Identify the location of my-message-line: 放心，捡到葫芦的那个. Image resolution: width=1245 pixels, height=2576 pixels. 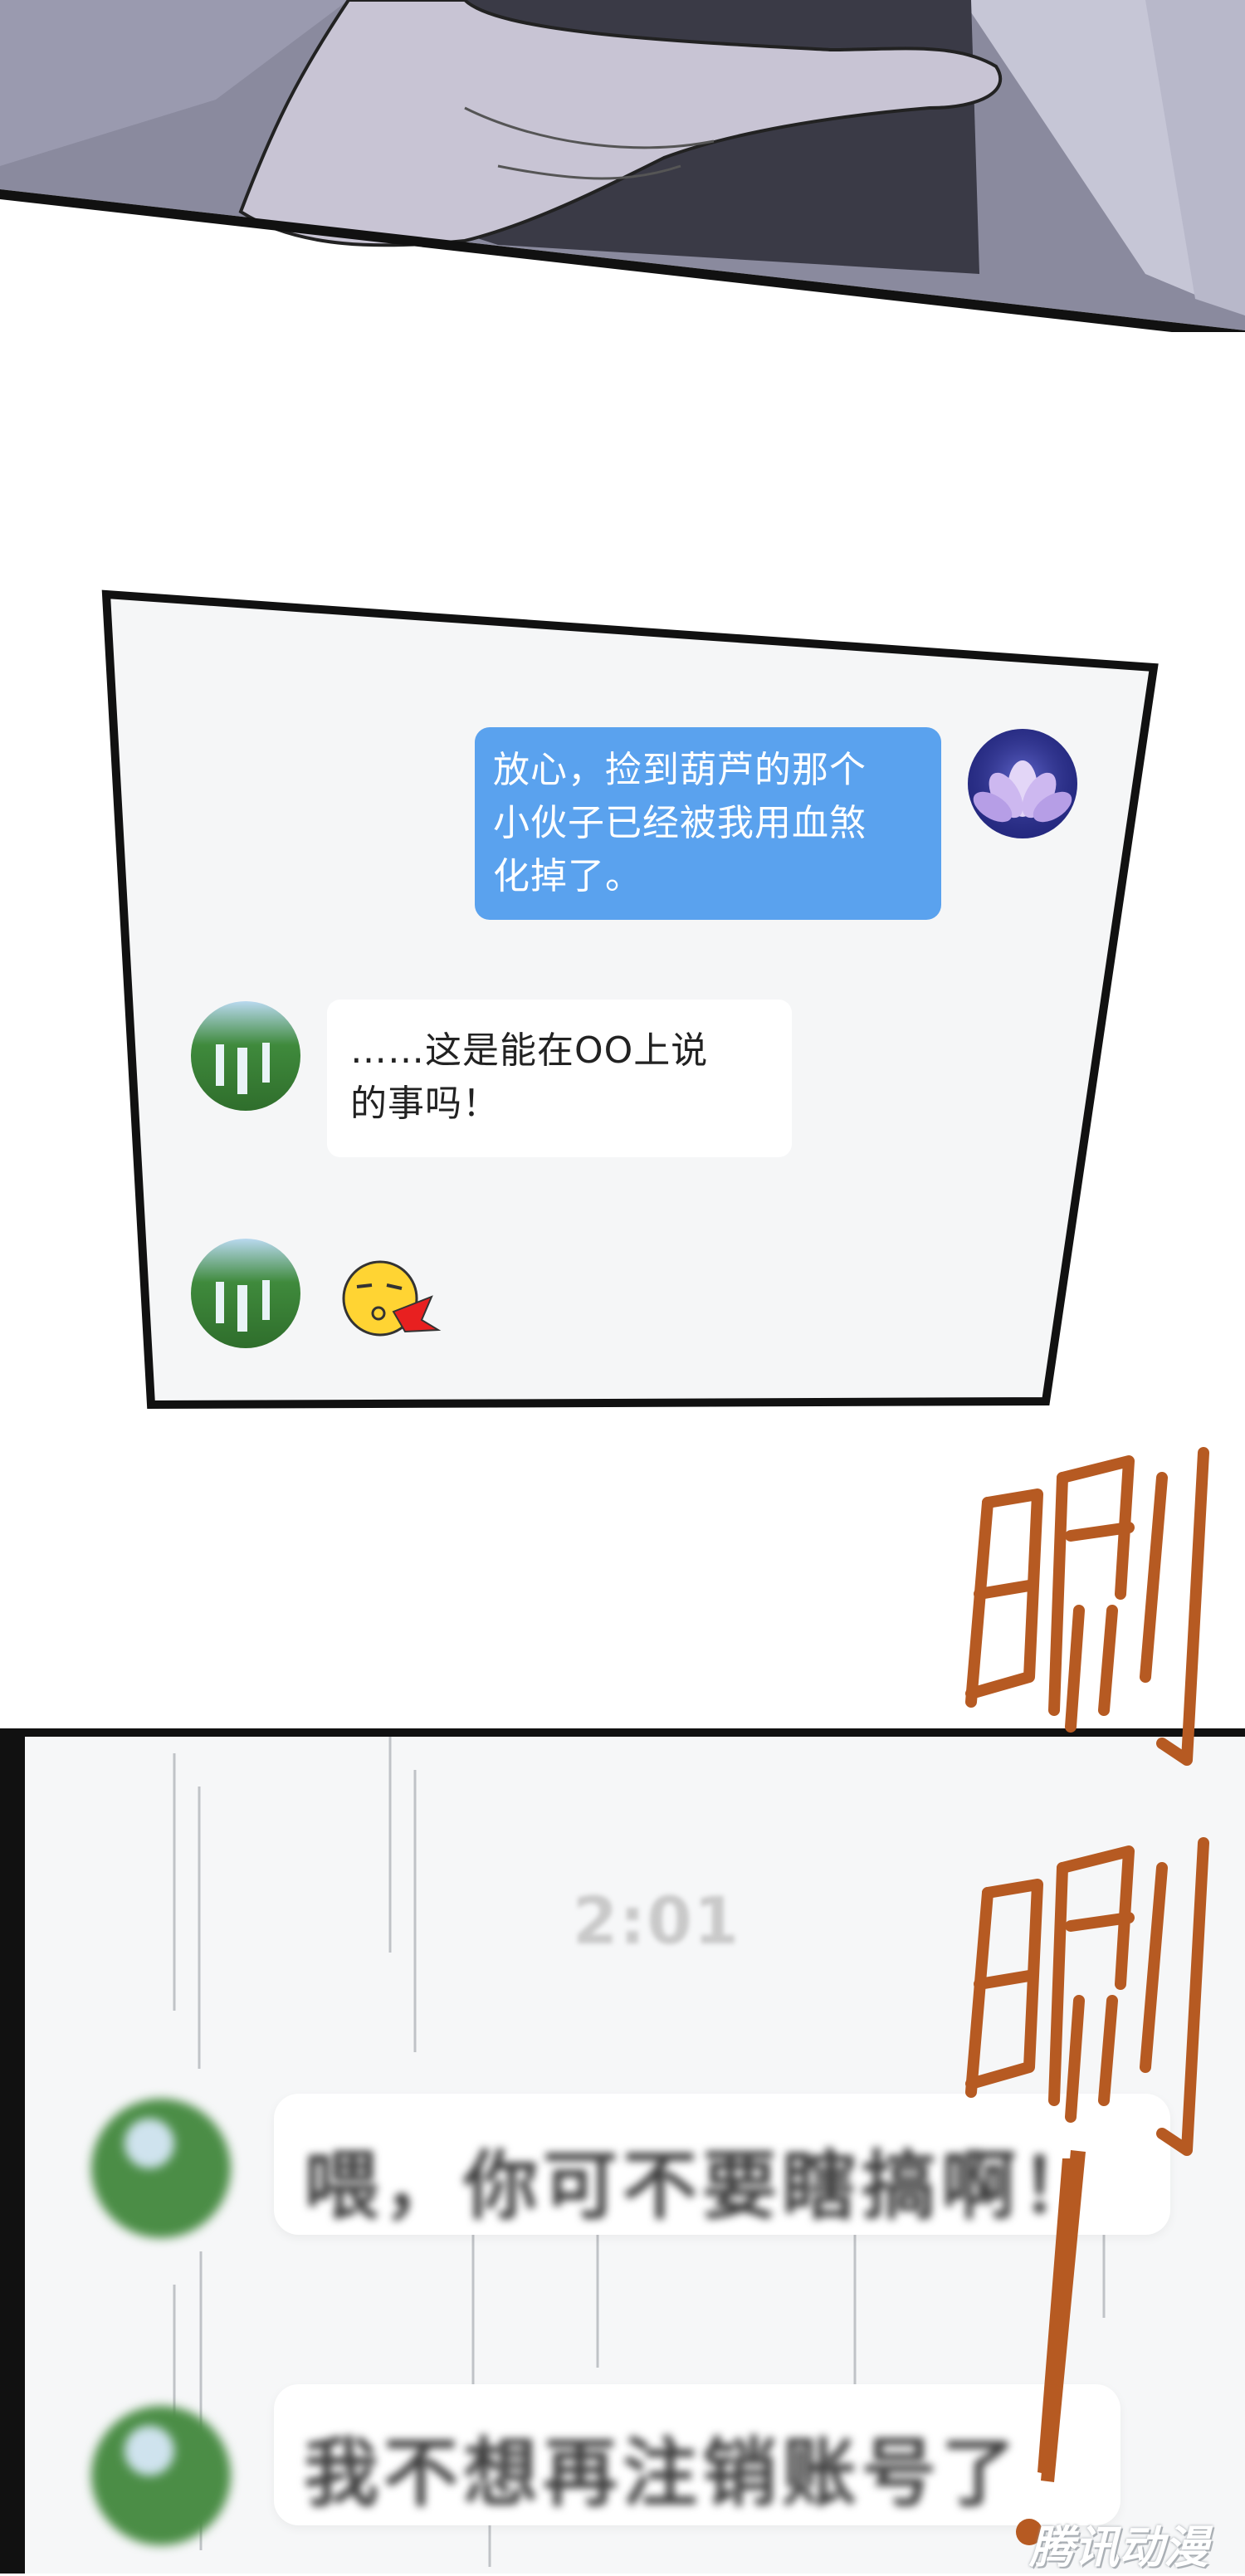
(680, 770).